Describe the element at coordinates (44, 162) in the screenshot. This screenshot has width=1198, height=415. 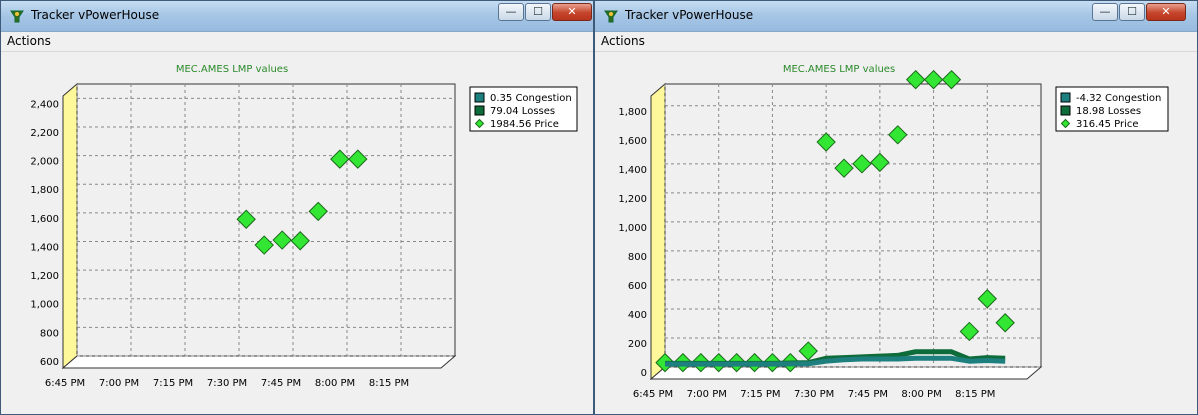
I see `y-tick-label: 2,000` at that location.